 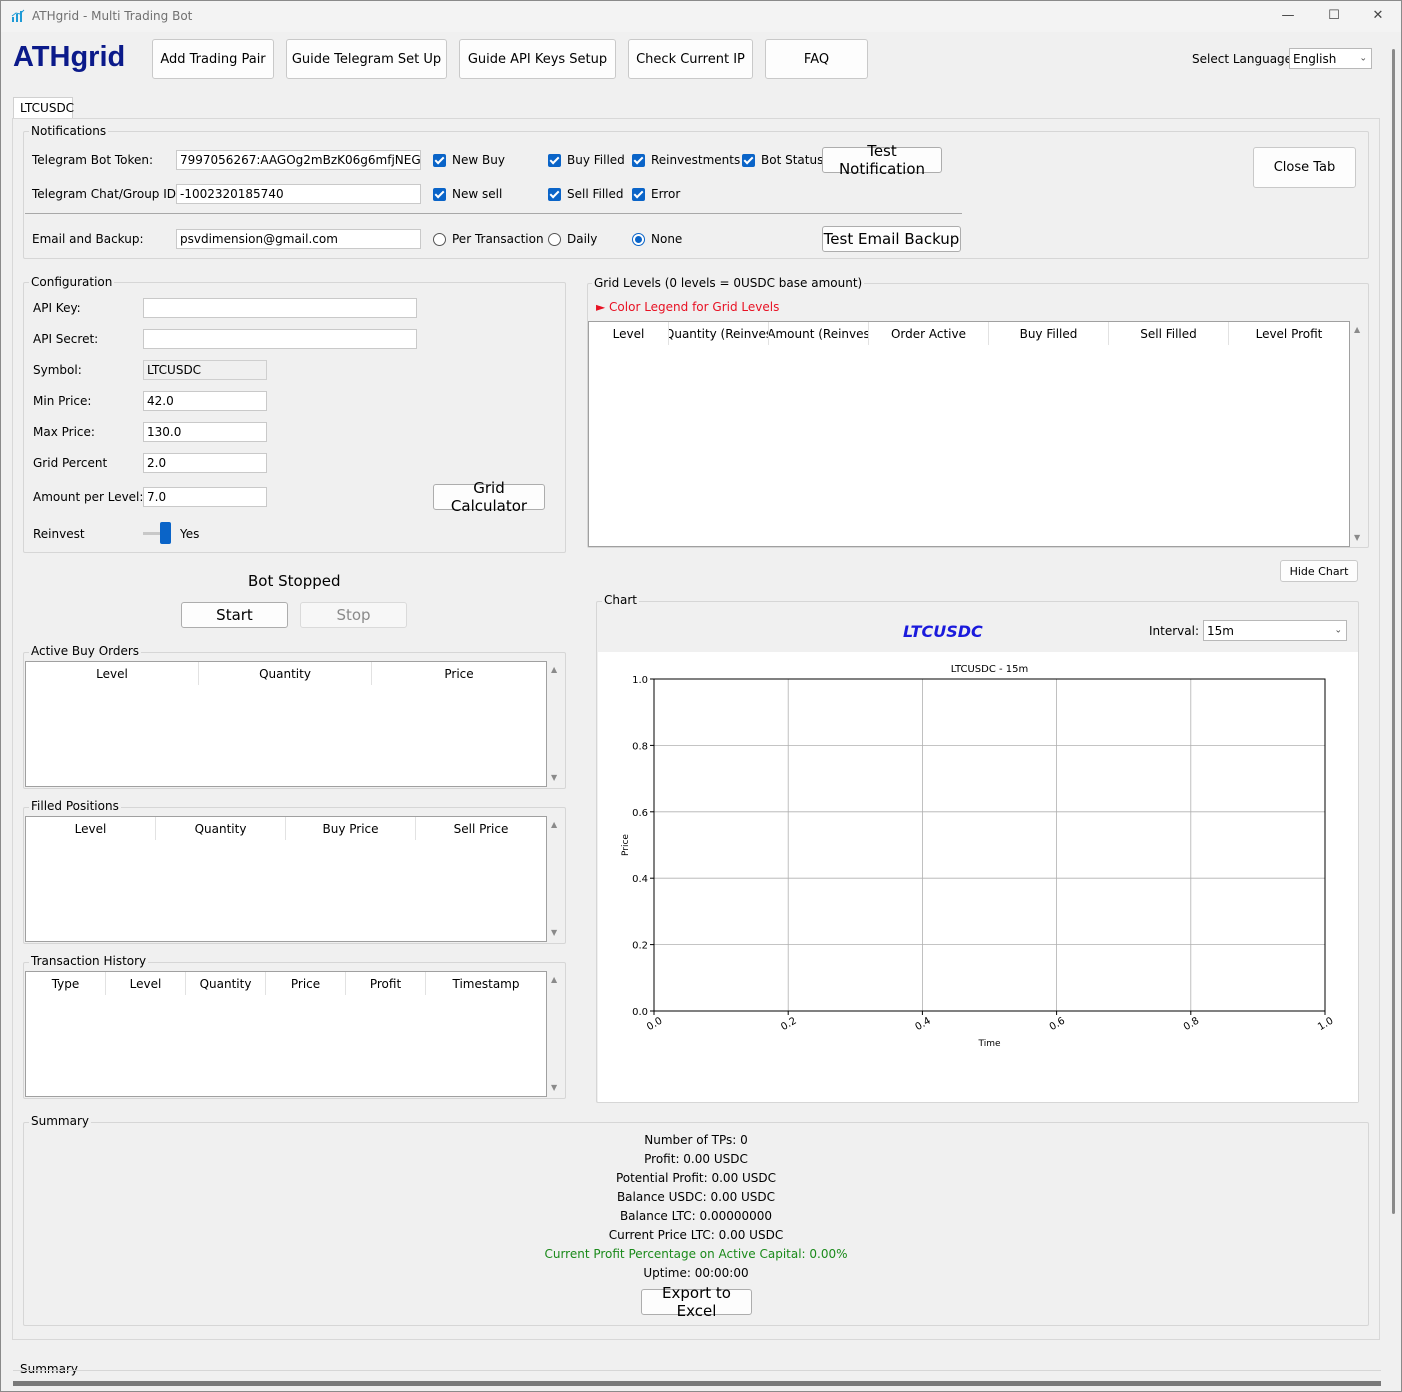 I want to click on error-checkbox: Error, so click(x=656, y=194).